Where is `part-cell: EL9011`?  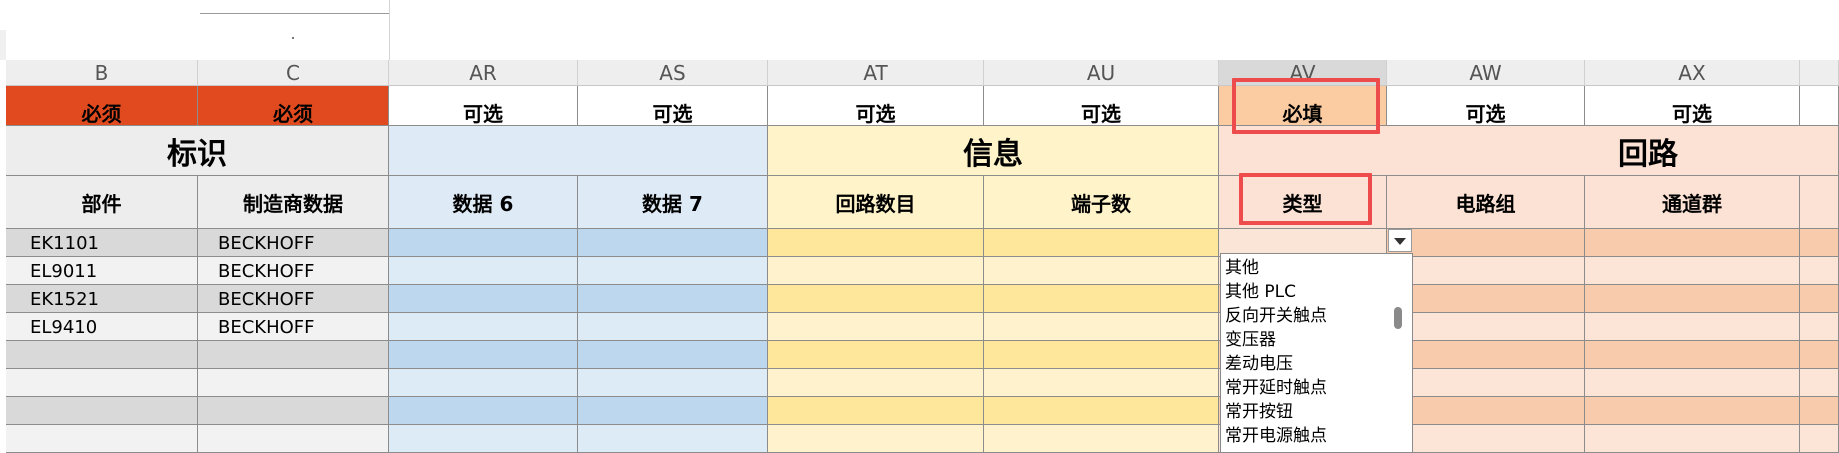 part-cell: EL9011 is located at coordinates (102, 271).